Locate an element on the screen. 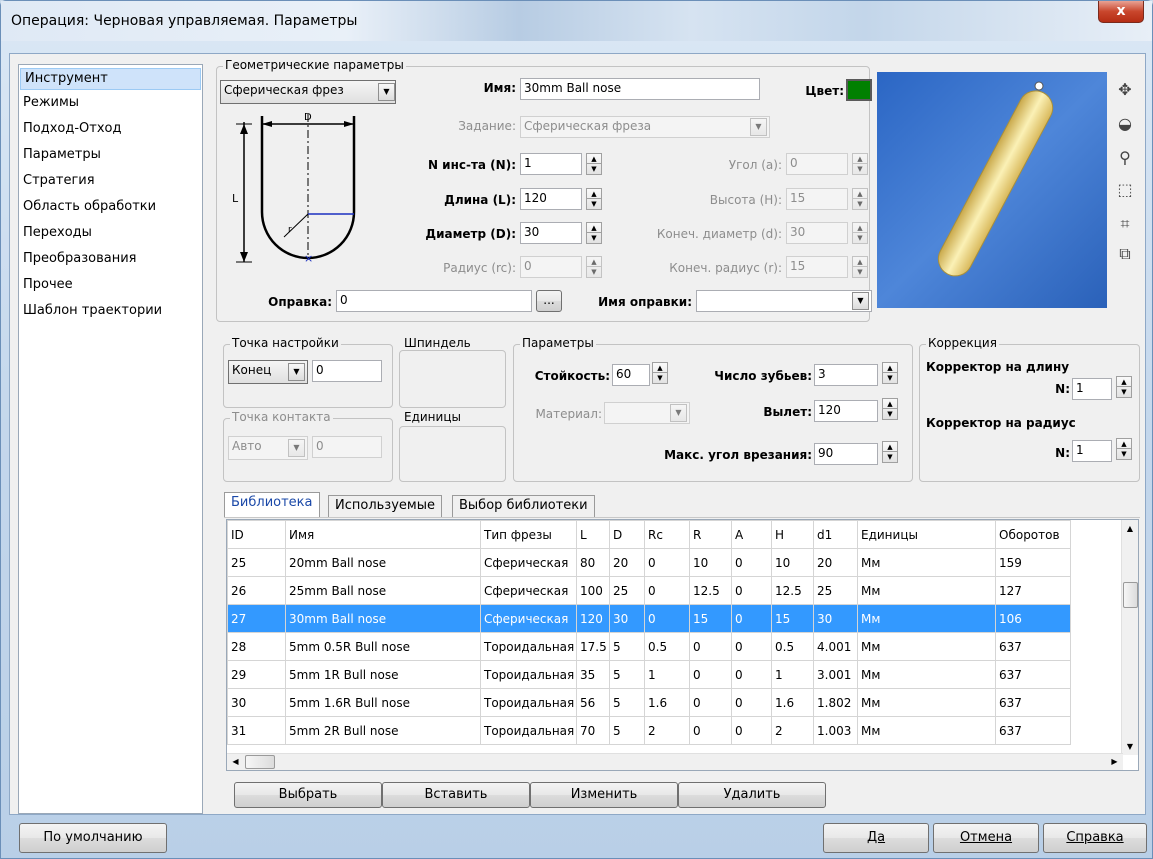 The width and height of the screenshot is (1153, 859). scroll-right-icon: ▶ is located at coordinates (1114, 762).